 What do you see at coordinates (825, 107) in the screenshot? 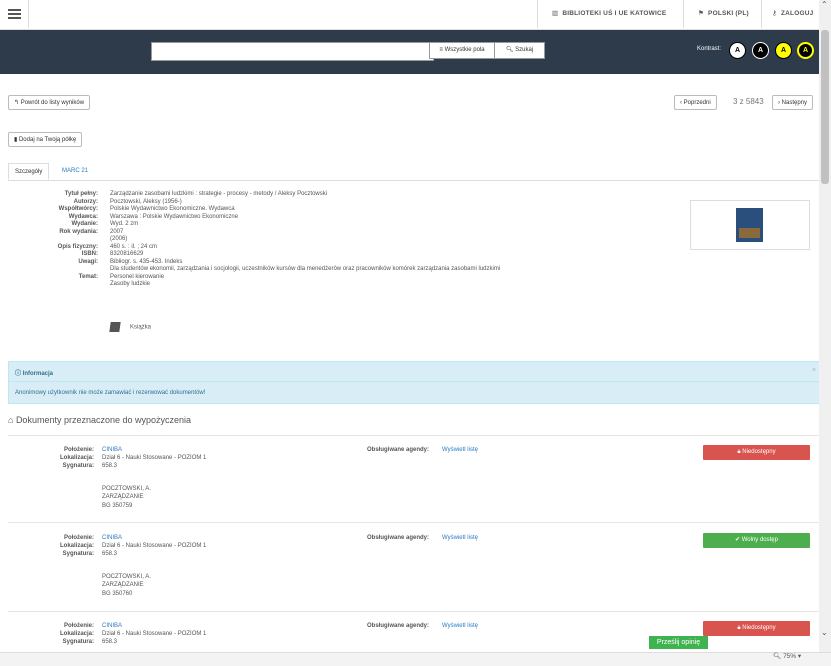
I see `scrollbar-thumb` at bounding box center [825, 107].